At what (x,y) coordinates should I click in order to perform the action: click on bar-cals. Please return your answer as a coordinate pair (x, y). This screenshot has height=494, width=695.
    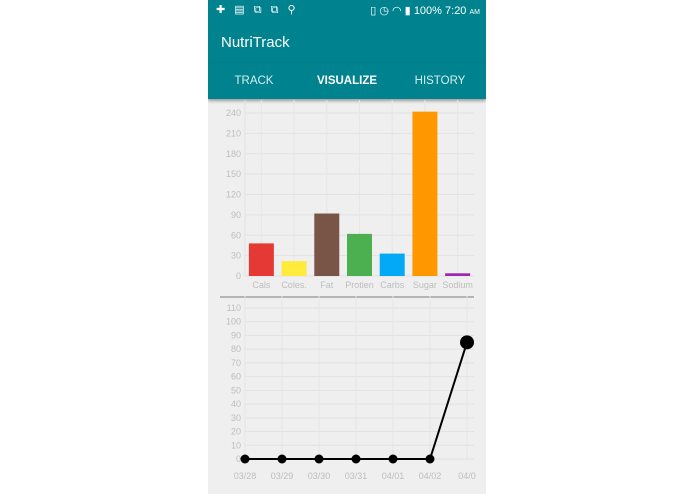
    Looking at the image, I should click on (261, 259).